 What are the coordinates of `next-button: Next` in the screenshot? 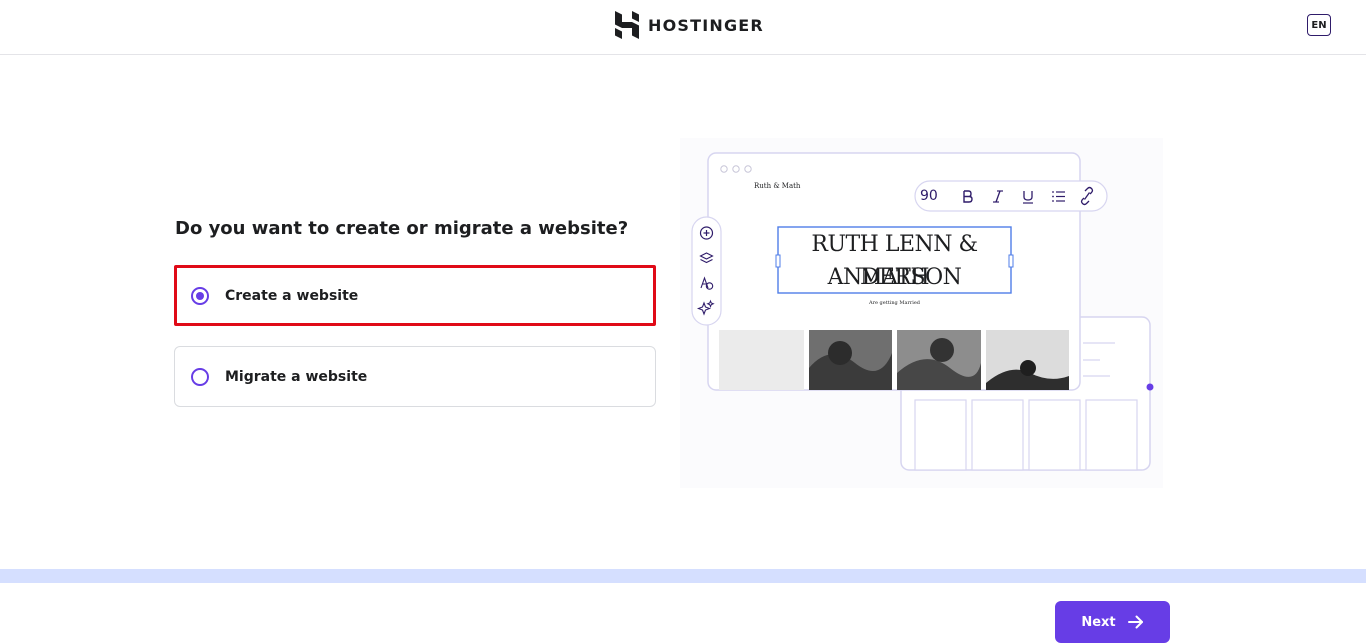 It's located at (1112, 622).